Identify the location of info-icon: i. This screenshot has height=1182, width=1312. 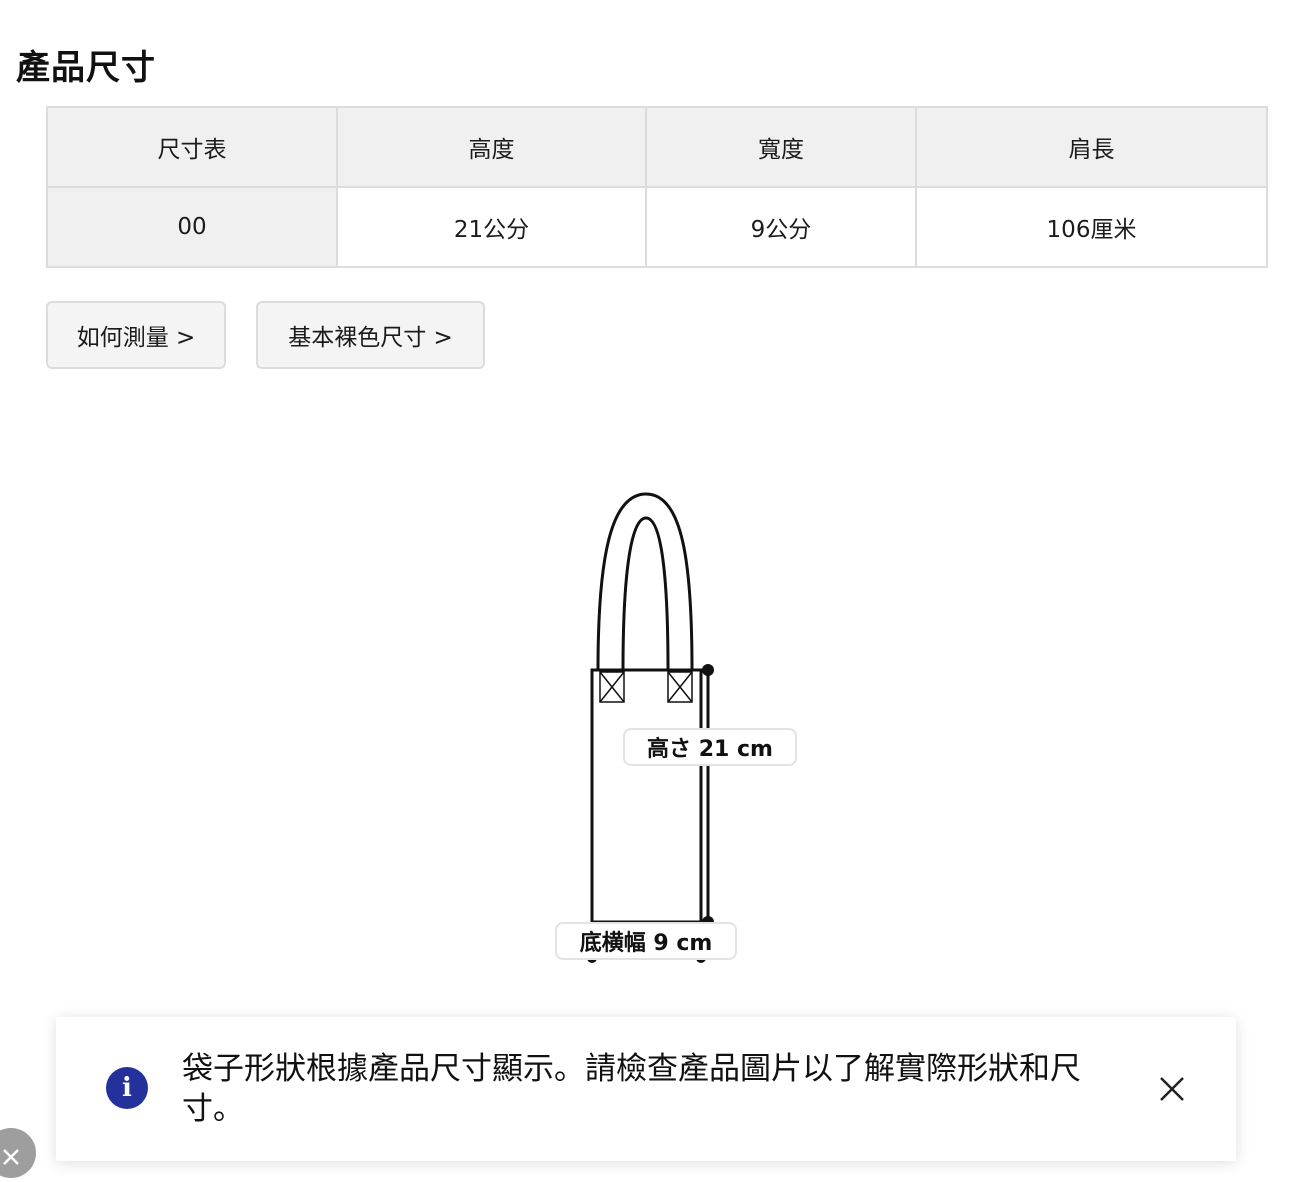
(127, 1088).